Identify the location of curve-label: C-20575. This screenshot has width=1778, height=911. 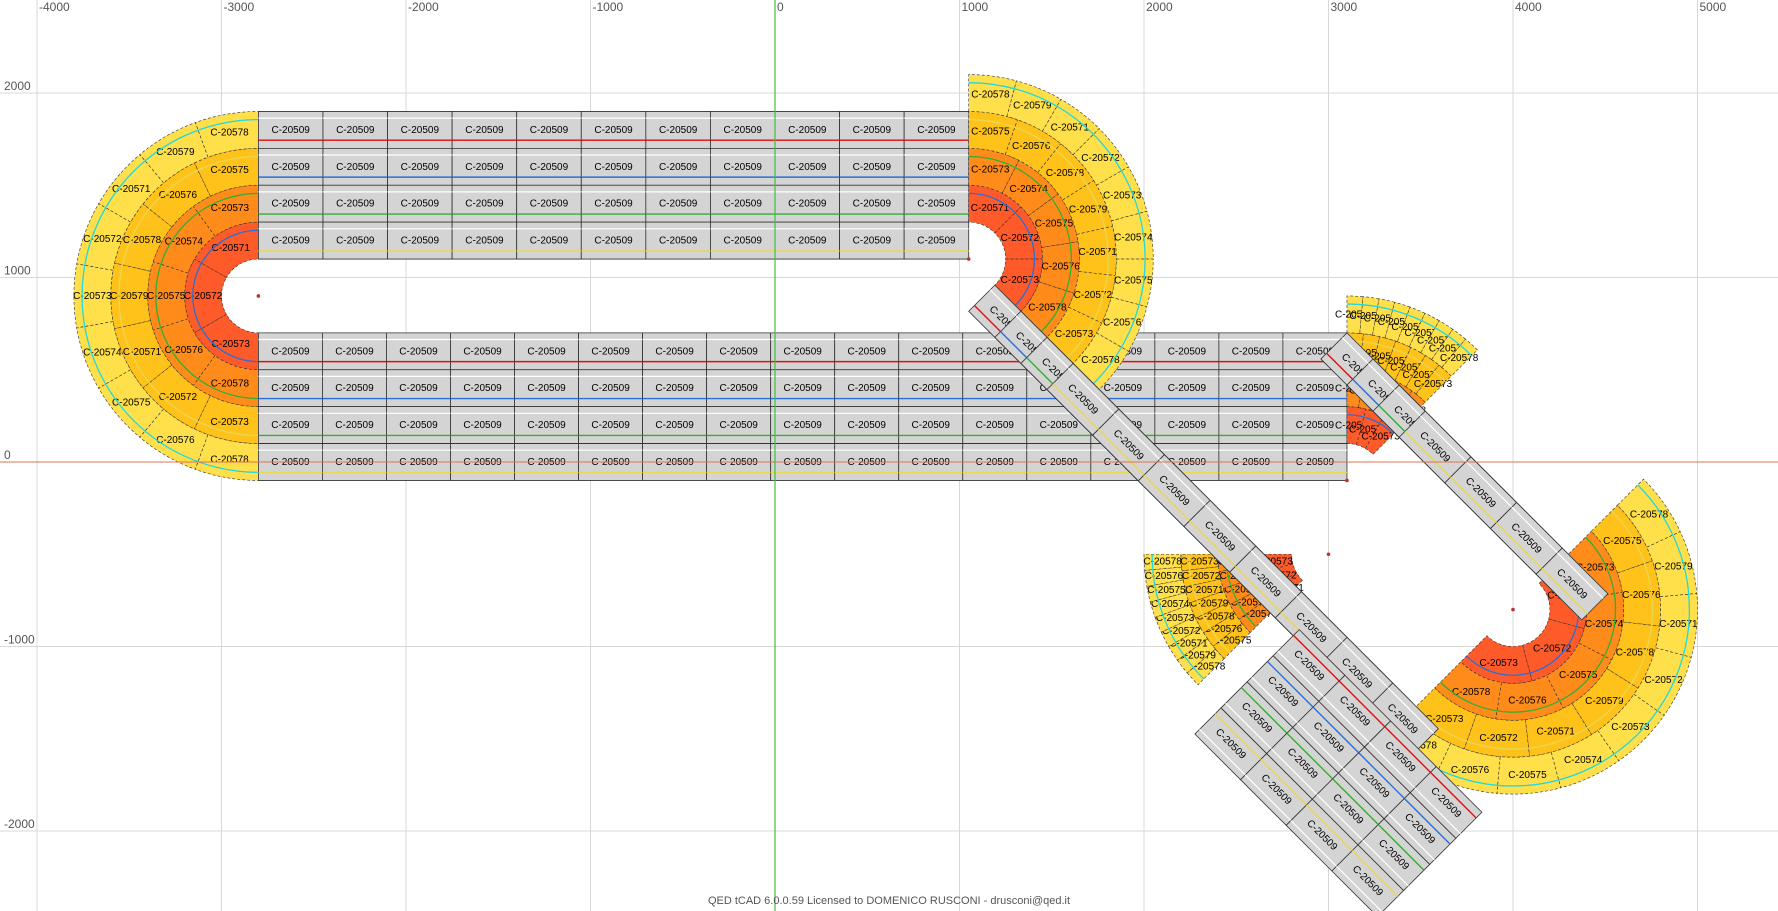
(1166, 590).